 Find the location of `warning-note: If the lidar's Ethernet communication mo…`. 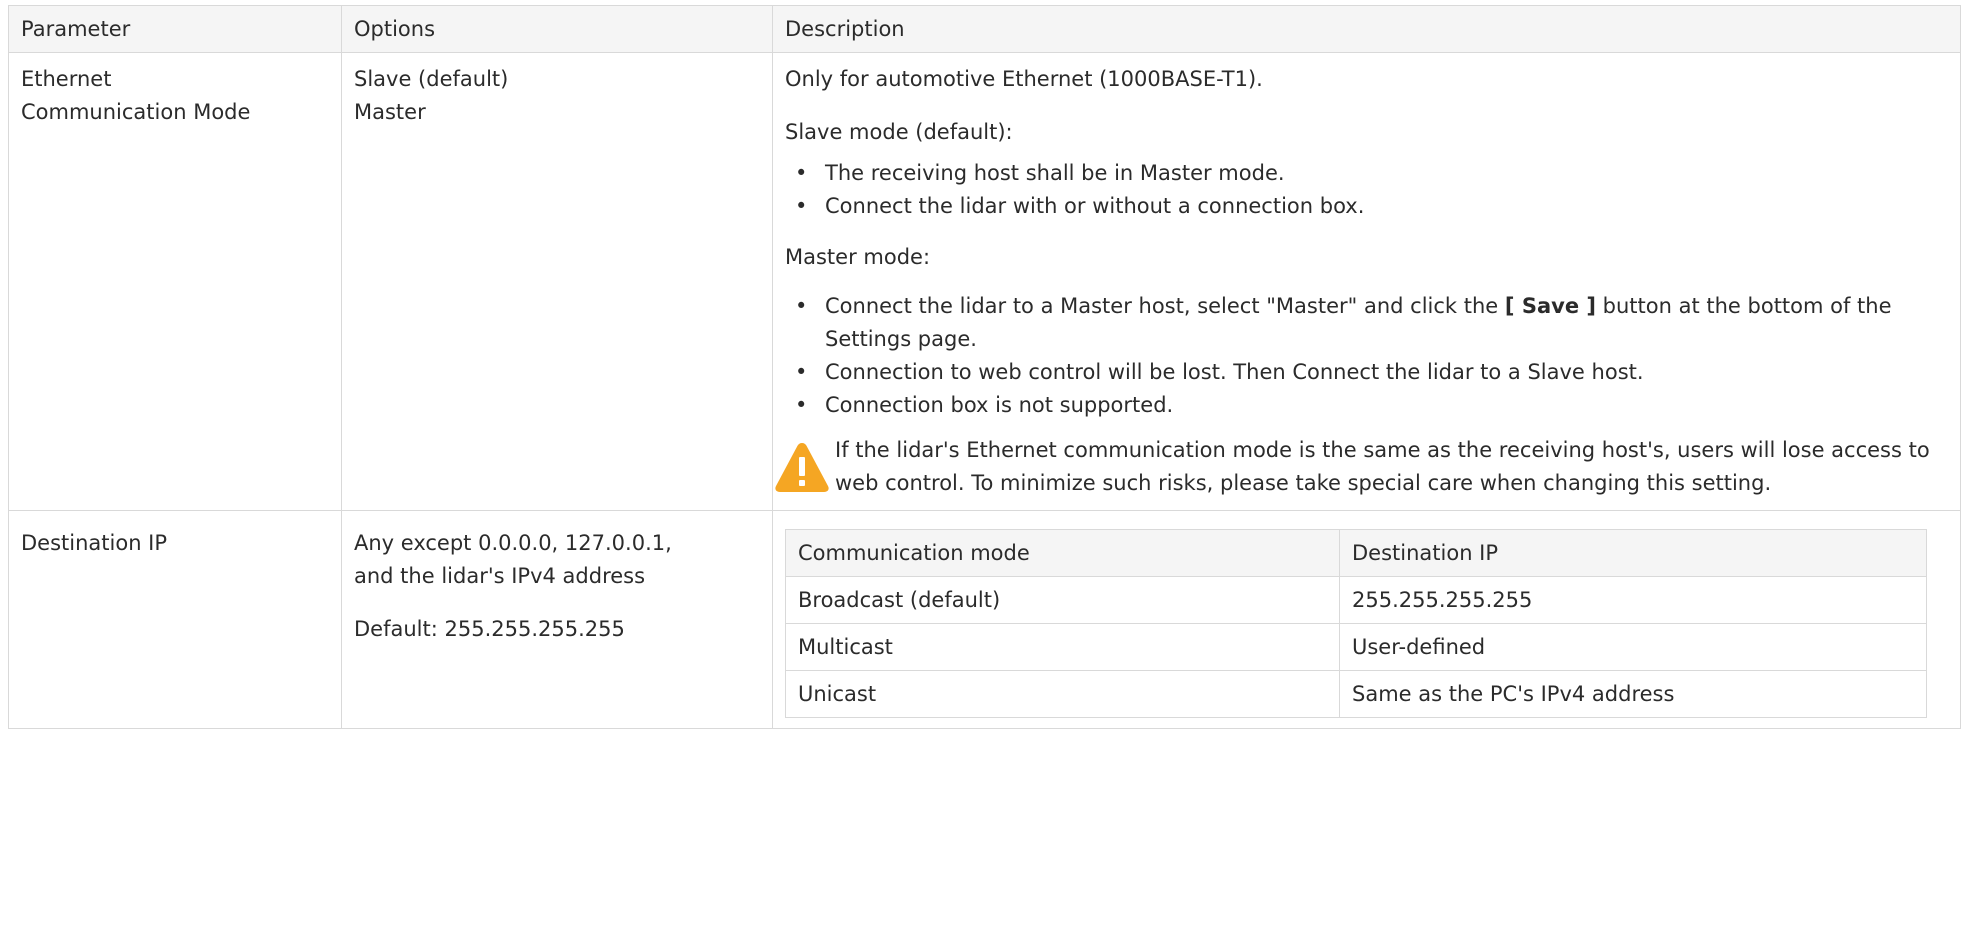

warning-note: If the lidar's Ethernet communication mo… is located at coordinates (1361, 467).